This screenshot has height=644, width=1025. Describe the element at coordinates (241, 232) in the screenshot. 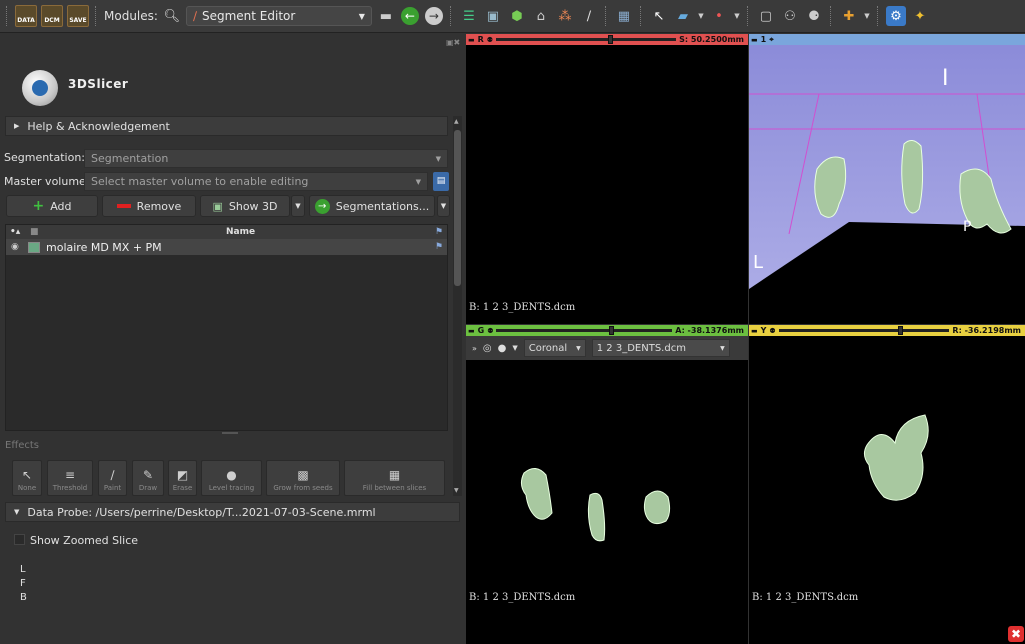

I see `name-column-header: Name` at that location.